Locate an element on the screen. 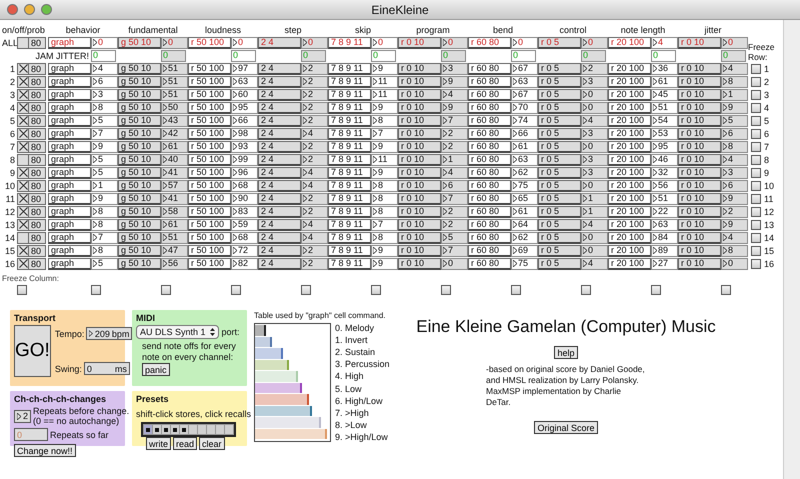 Image resolution: width=800 pixels, height=479 pixels. number-box: 32 is located at coordinates (664, 172).